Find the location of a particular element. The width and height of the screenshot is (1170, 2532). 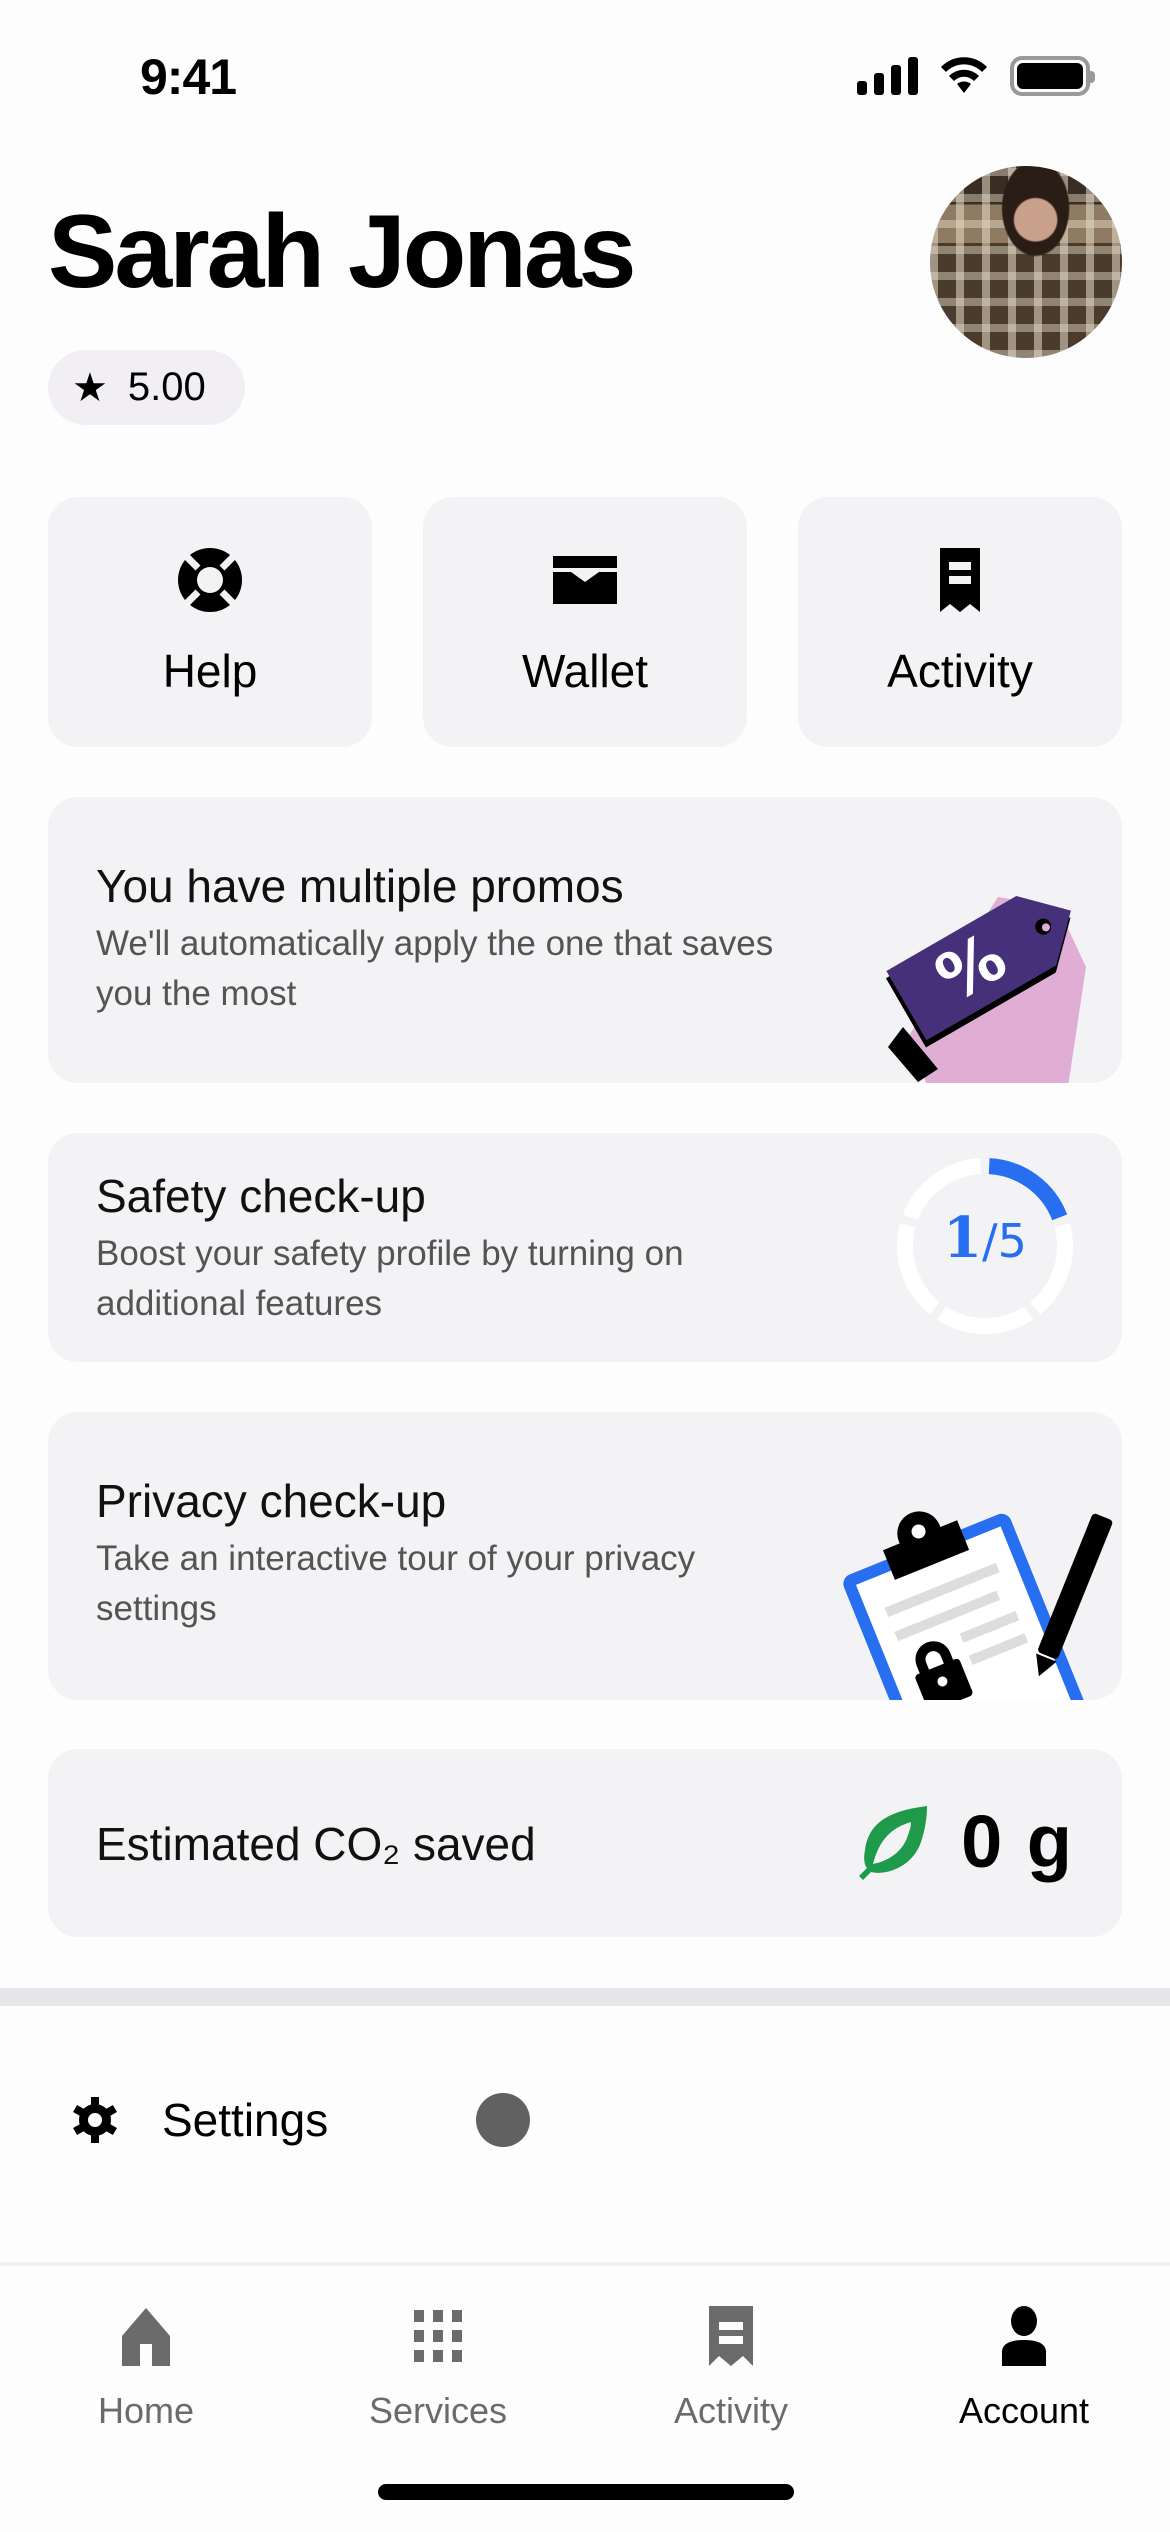

leaf-icon is located at coordinates (893, 1842).